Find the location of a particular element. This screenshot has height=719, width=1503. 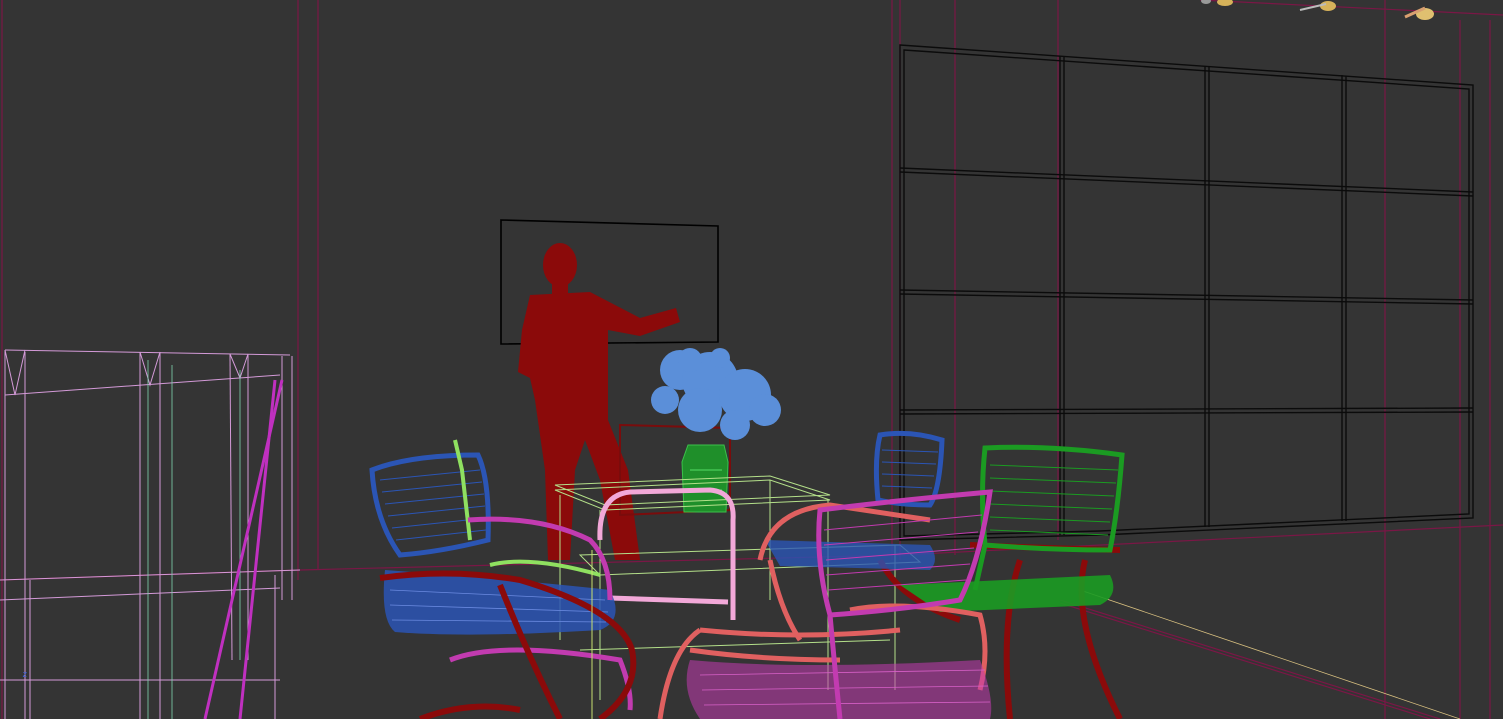

staircase-railing is located at coordinates (150, 534).